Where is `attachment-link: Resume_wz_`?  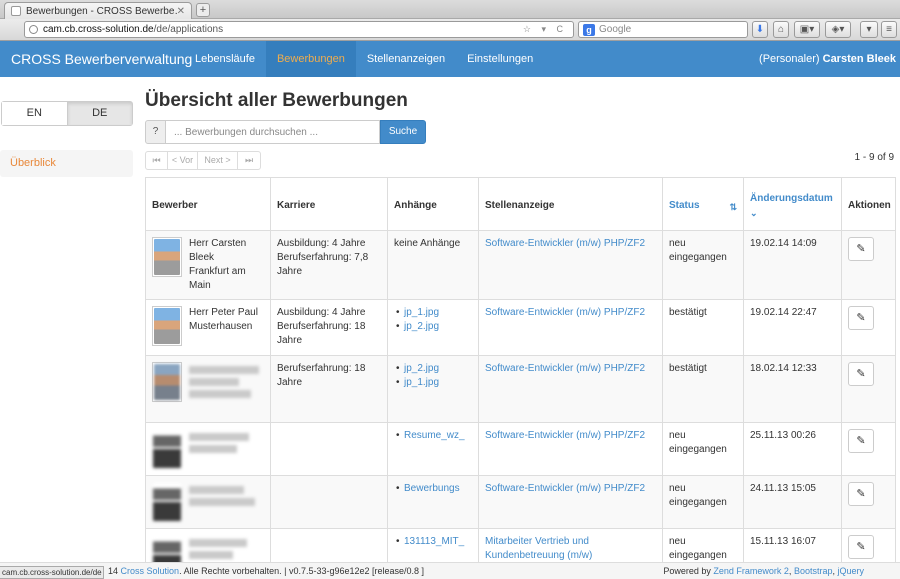
attachment-link: Resume_wz_ is located at coordinates (434, 435).